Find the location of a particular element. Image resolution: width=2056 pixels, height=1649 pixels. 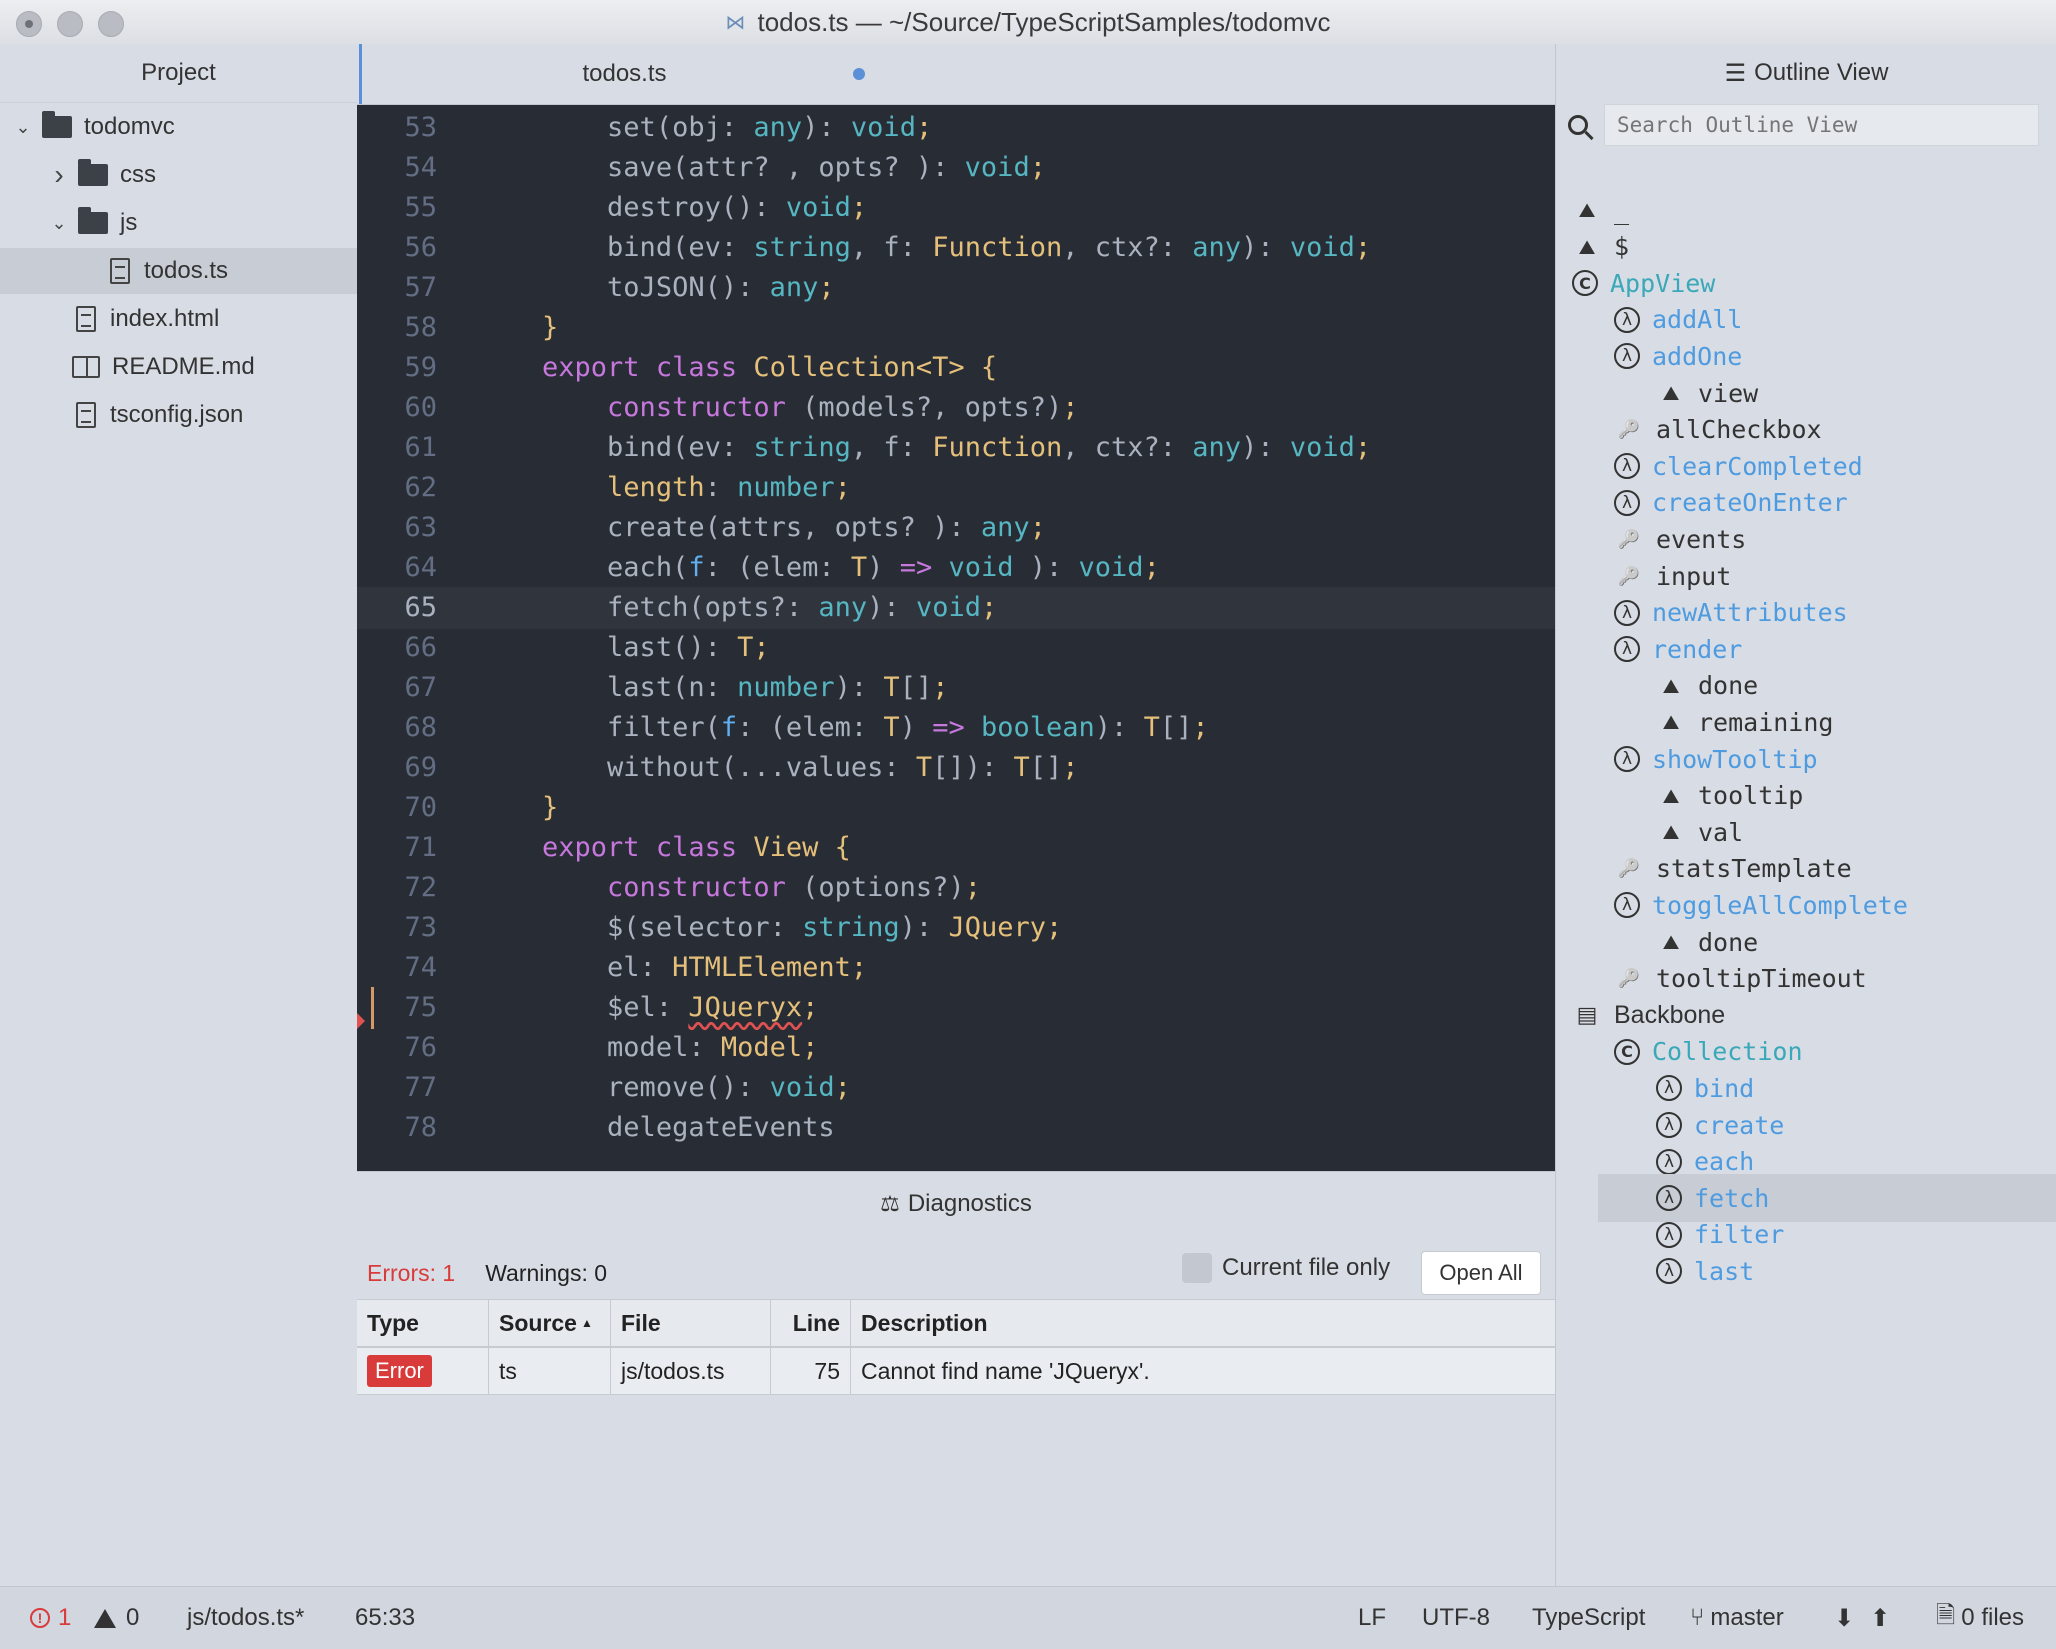

outline-item-label: _ is located at coordinates (1622, 210).